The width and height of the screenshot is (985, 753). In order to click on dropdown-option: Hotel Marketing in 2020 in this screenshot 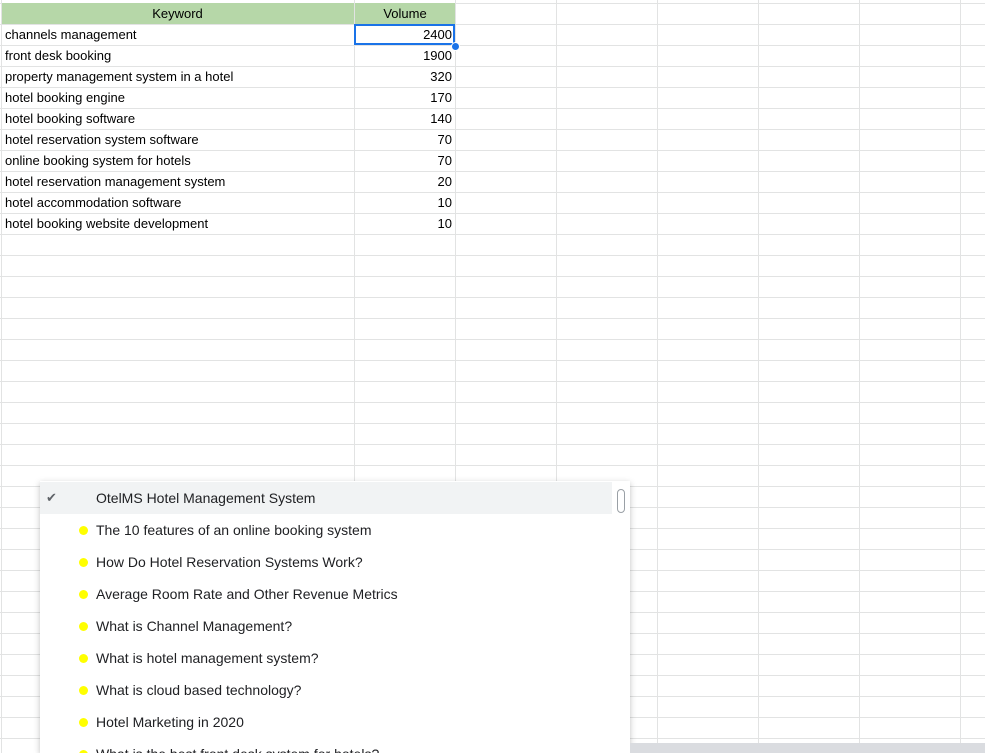, I will do `click(326, 722)`.